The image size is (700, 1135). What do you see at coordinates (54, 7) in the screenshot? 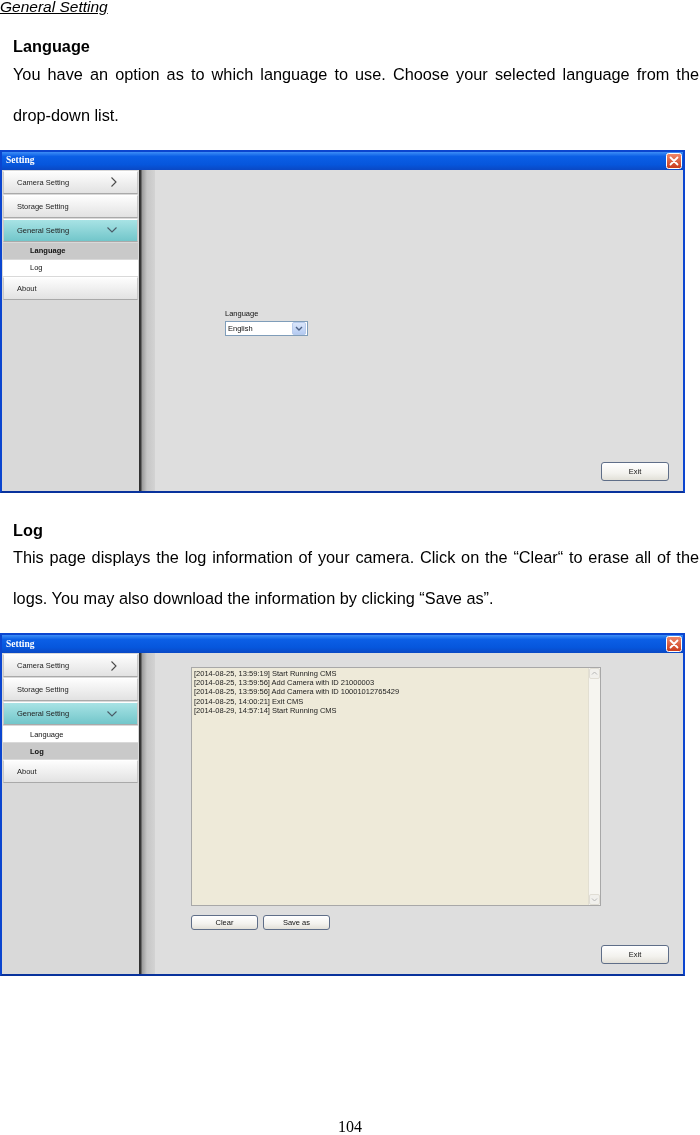
I see `section-title: General Setting` at bounding box center [54, 7].